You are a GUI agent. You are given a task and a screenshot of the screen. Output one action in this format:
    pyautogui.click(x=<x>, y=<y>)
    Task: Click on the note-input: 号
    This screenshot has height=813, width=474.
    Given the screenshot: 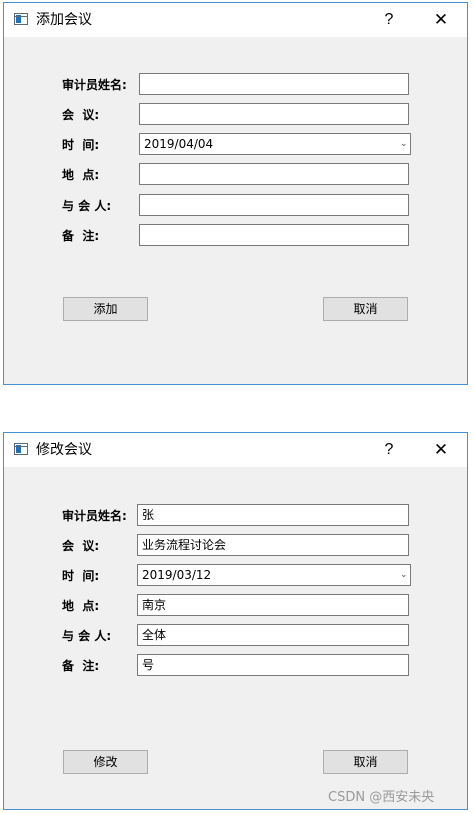 What is the action you would take?
    pyautogui.click(x=273, y=665)
    